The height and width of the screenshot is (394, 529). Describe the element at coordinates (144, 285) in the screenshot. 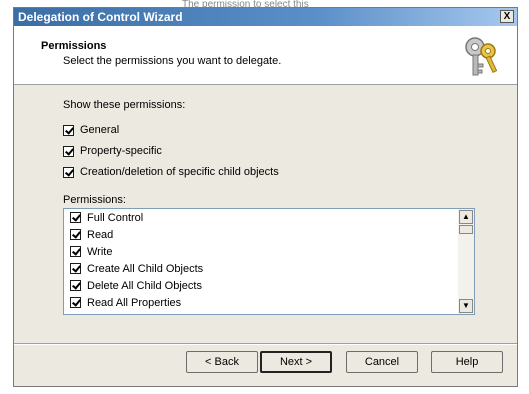

I see `permission-label: Delete All Child Objects` at that location.